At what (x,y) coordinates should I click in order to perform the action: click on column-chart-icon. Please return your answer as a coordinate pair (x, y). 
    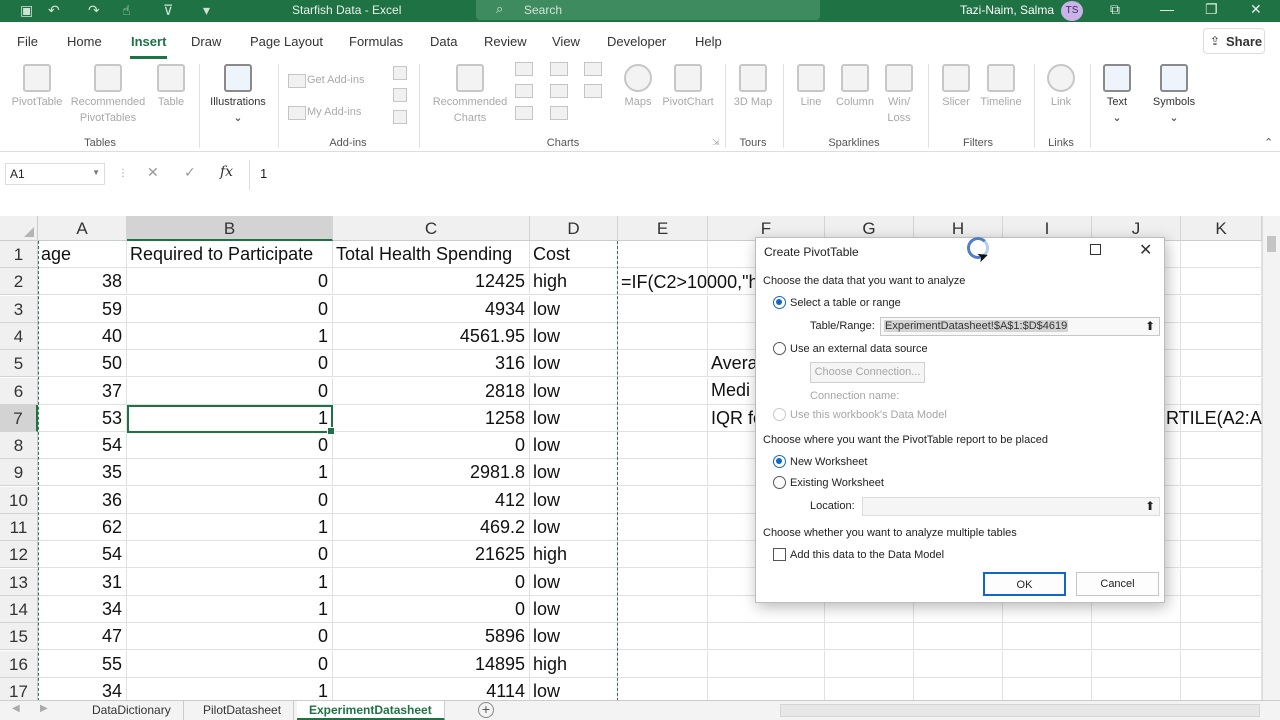
    Looking at the image, I should click on (524, 69).